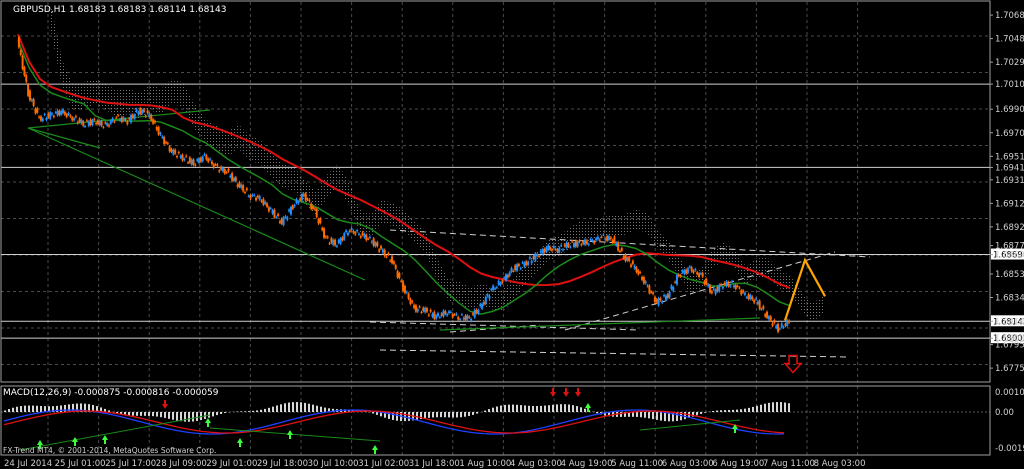 The height and width of the screenshot is (469, 1024). I want to click on time-axis-label: 7 Aug 11:00, so click(789, 464).